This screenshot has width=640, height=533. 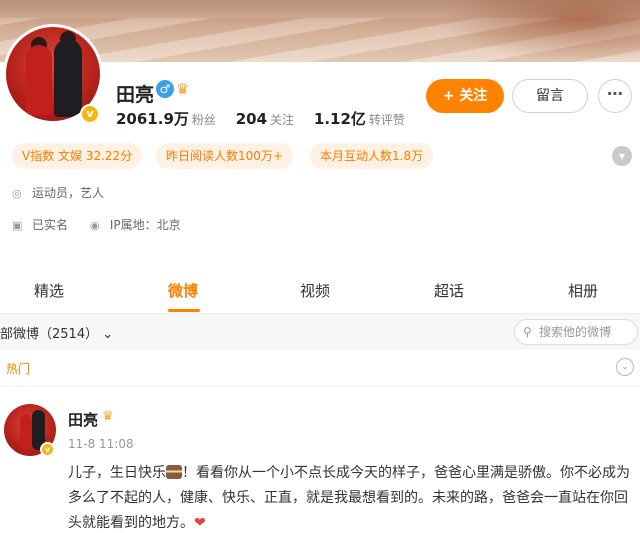 I want to click on all-weibo-filter: 部微博（2514） ⌄, so click(x=56, y=332).